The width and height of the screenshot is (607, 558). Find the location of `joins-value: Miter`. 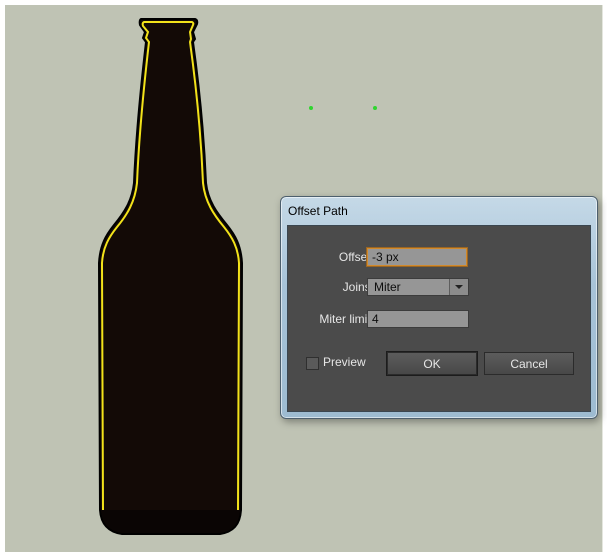

joins-value: Miter is located at coordinates (387, 287).